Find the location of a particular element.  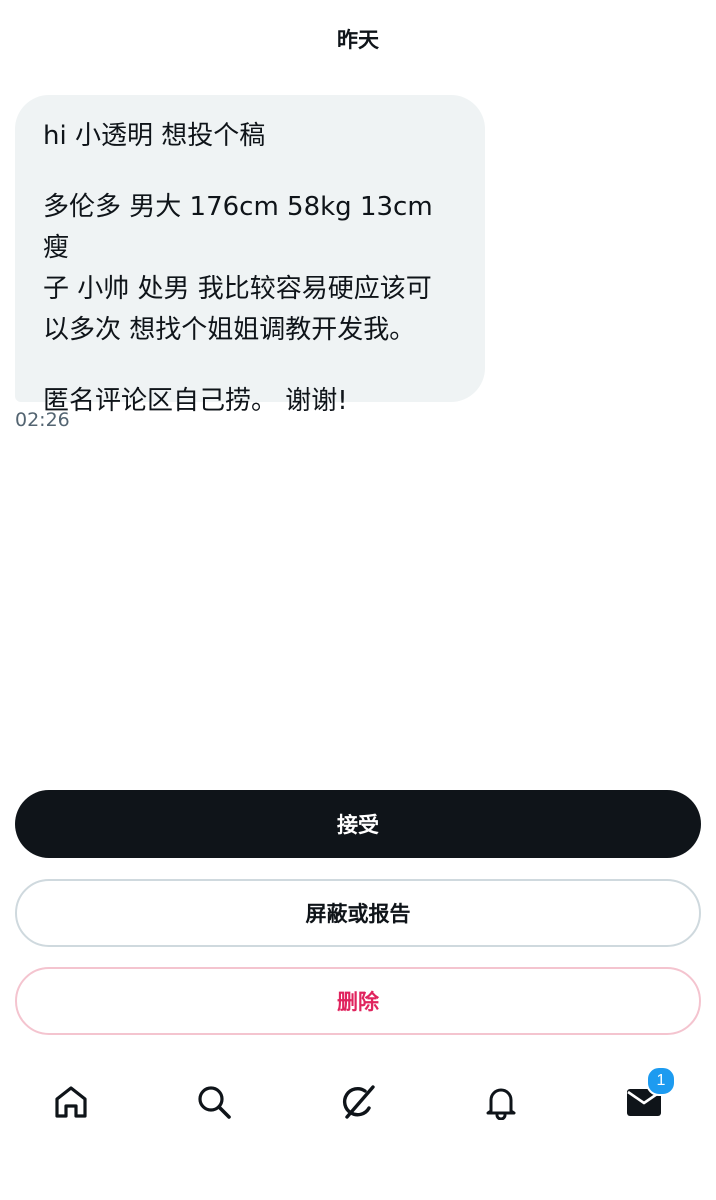

tab-grok is located at coordinates (358, 1102).